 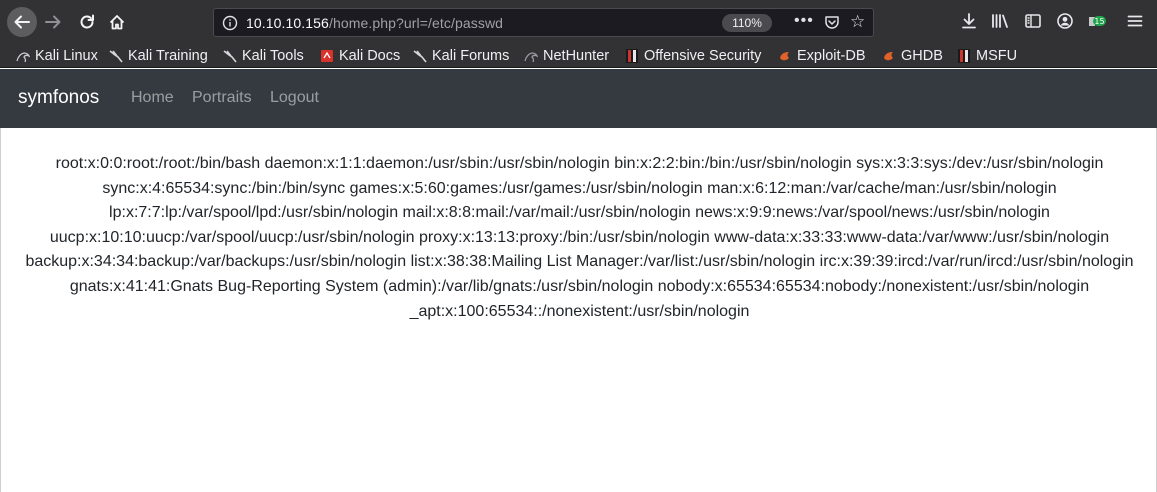 What do you see at coordinates (531, 56) in the screenshot?
I see `nethunter-icon` at bounding box center [531, 56].